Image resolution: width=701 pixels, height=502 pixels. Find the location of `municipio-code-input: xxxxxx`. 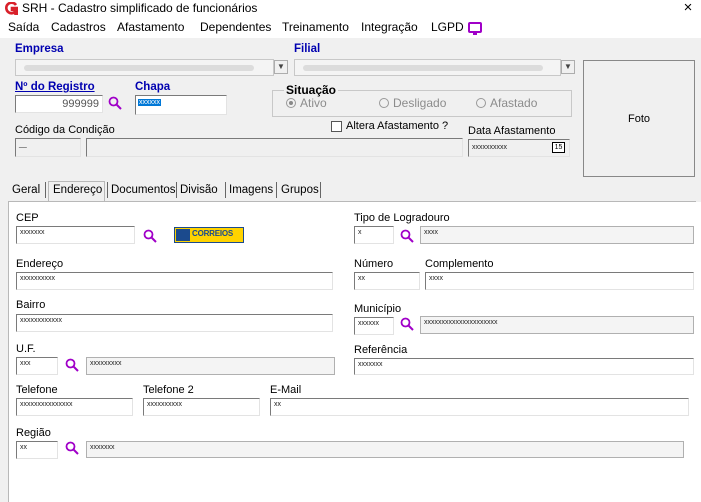

municipio-code-input: xxxxxx is located at coordinates (374, 326).